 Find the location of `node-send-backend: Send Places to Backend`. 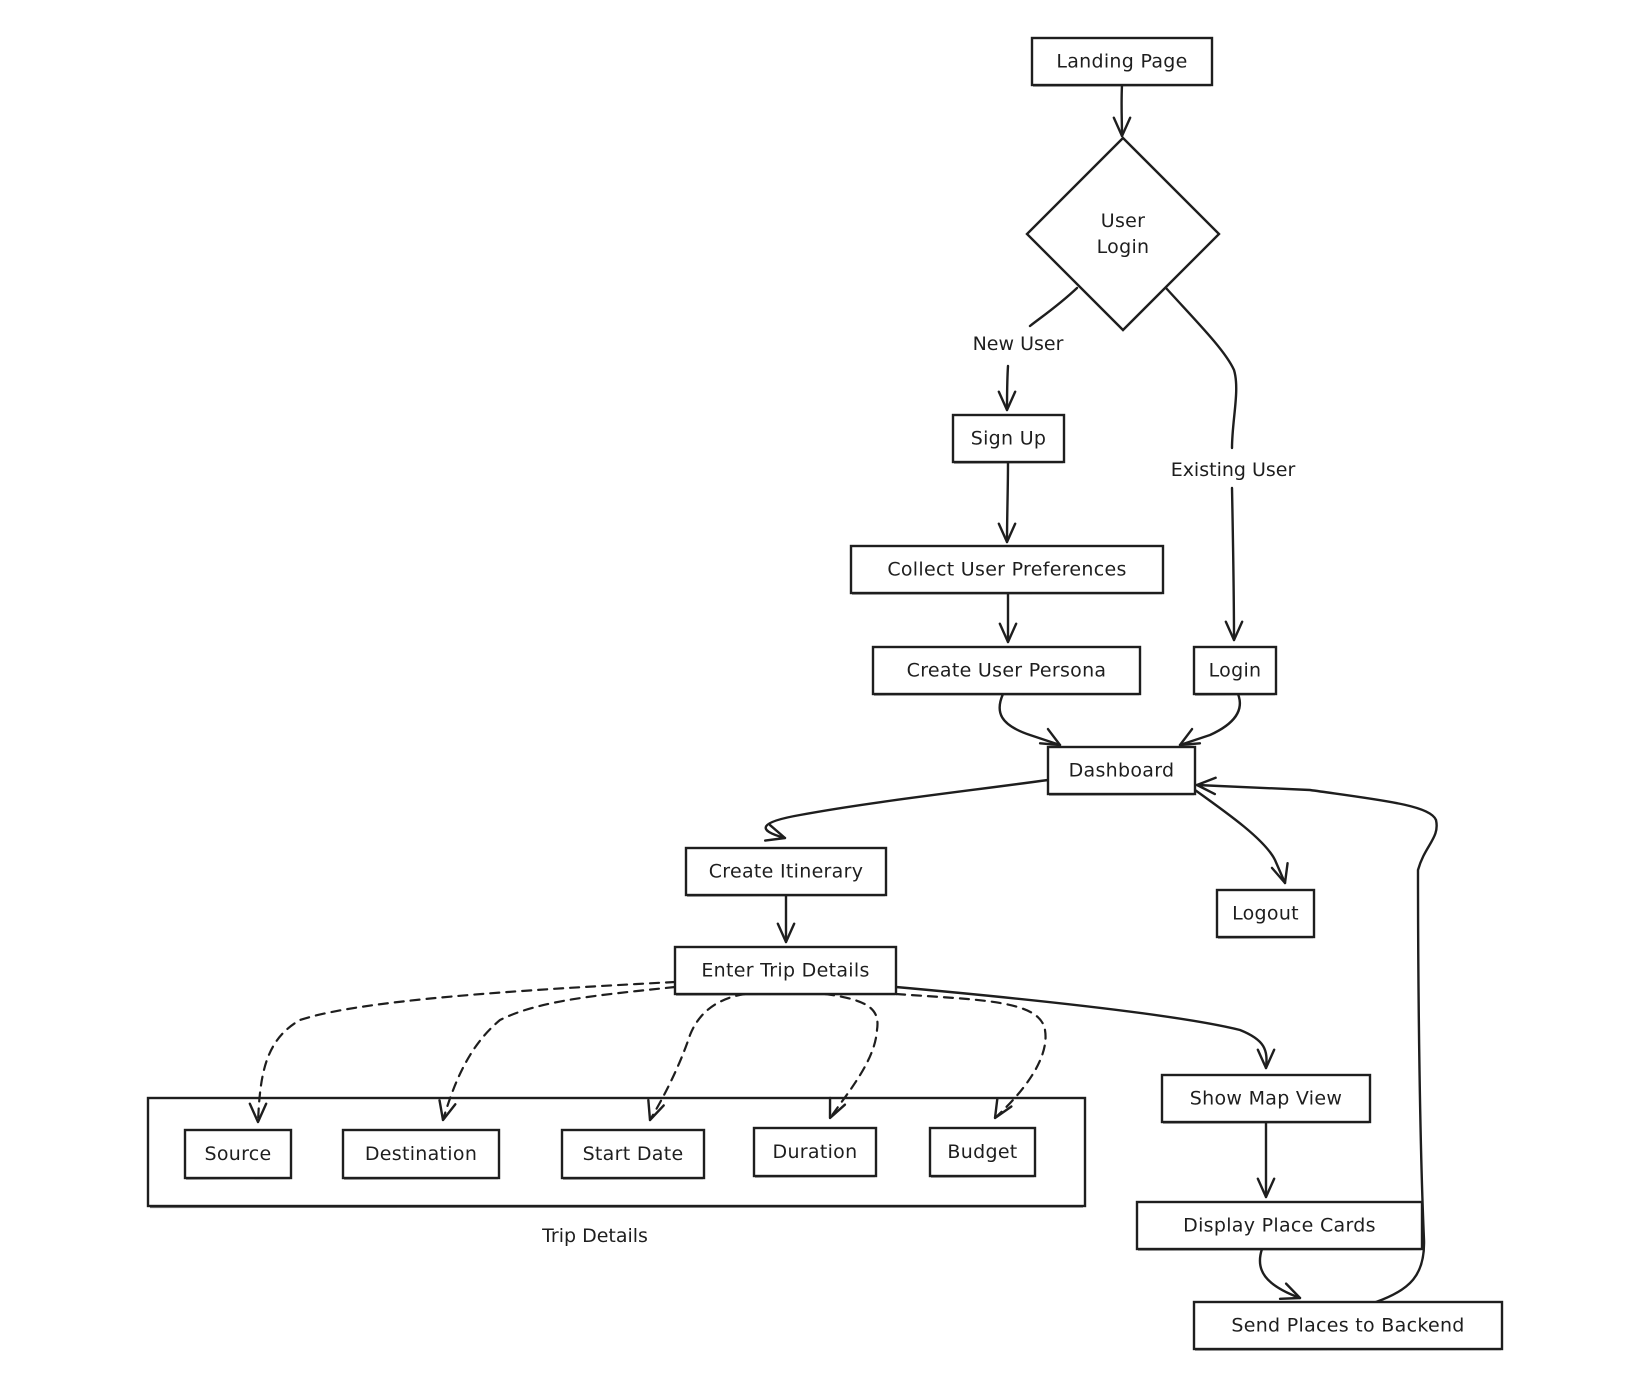

node-send-backend: Send Places to Backend is located at coordinates (1348, 1325).